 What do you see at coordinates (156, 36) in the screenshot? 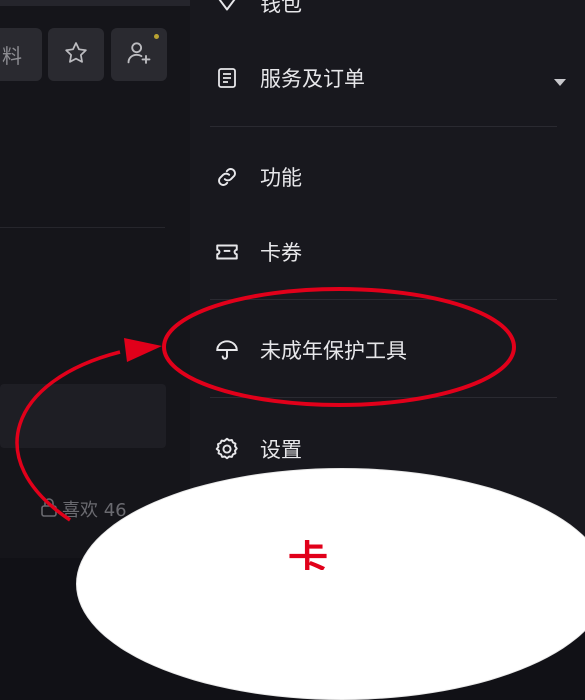
I see `notification-dot` at bounding box center [156, 36].